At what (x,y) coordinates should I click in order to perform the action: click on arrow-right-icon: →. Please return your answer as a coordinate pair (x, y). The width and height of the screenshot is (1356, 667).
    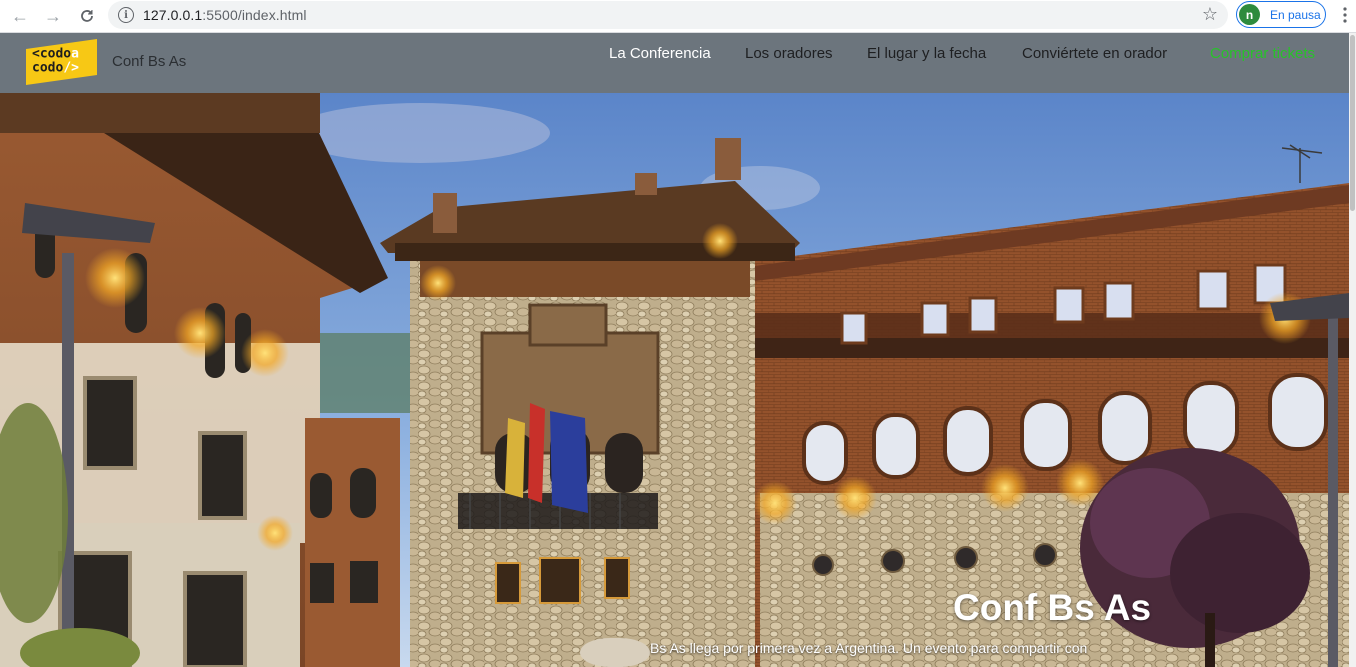
    Looking at the image, I should click on (53, 16).